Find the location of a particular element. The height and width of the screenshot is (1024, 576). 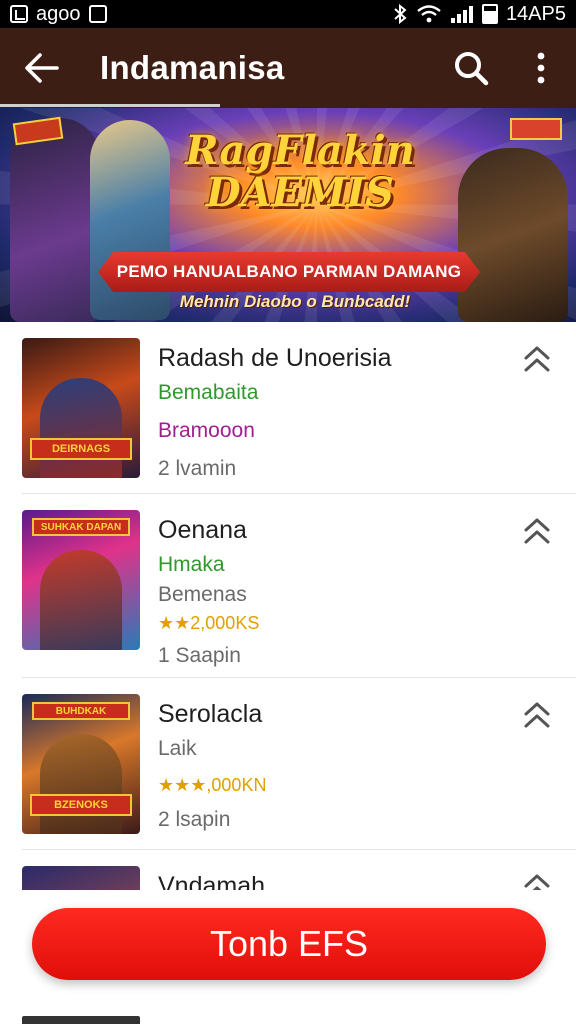

thumbnail-logo-top: BUHDKAK is located at coordinates (81, 711).